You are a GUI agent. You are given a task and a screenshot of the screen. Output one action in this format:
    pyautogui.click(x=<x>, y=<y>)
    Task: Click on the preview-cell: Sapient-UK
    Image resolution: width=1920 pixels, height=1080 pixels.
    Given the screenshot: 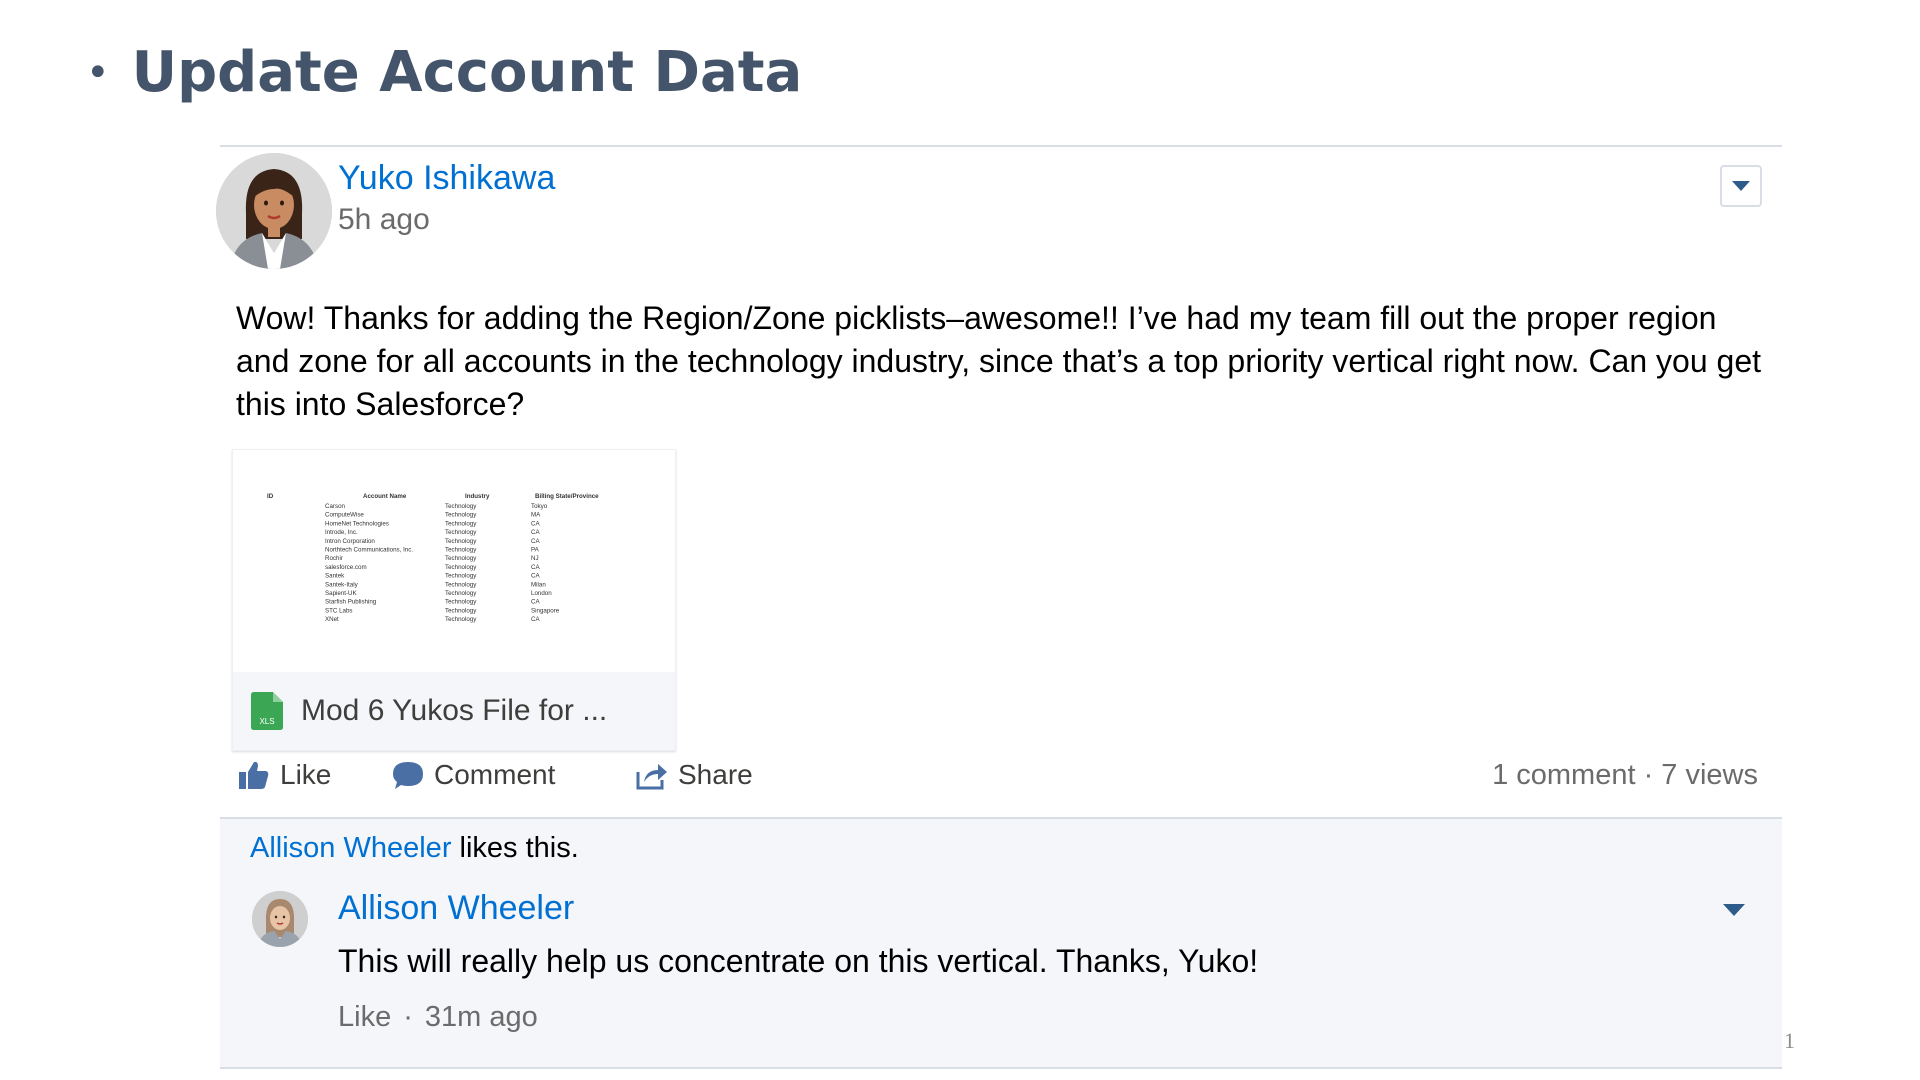 What is the action you would take?
    pyautogui.click(x=341, y=593)
    